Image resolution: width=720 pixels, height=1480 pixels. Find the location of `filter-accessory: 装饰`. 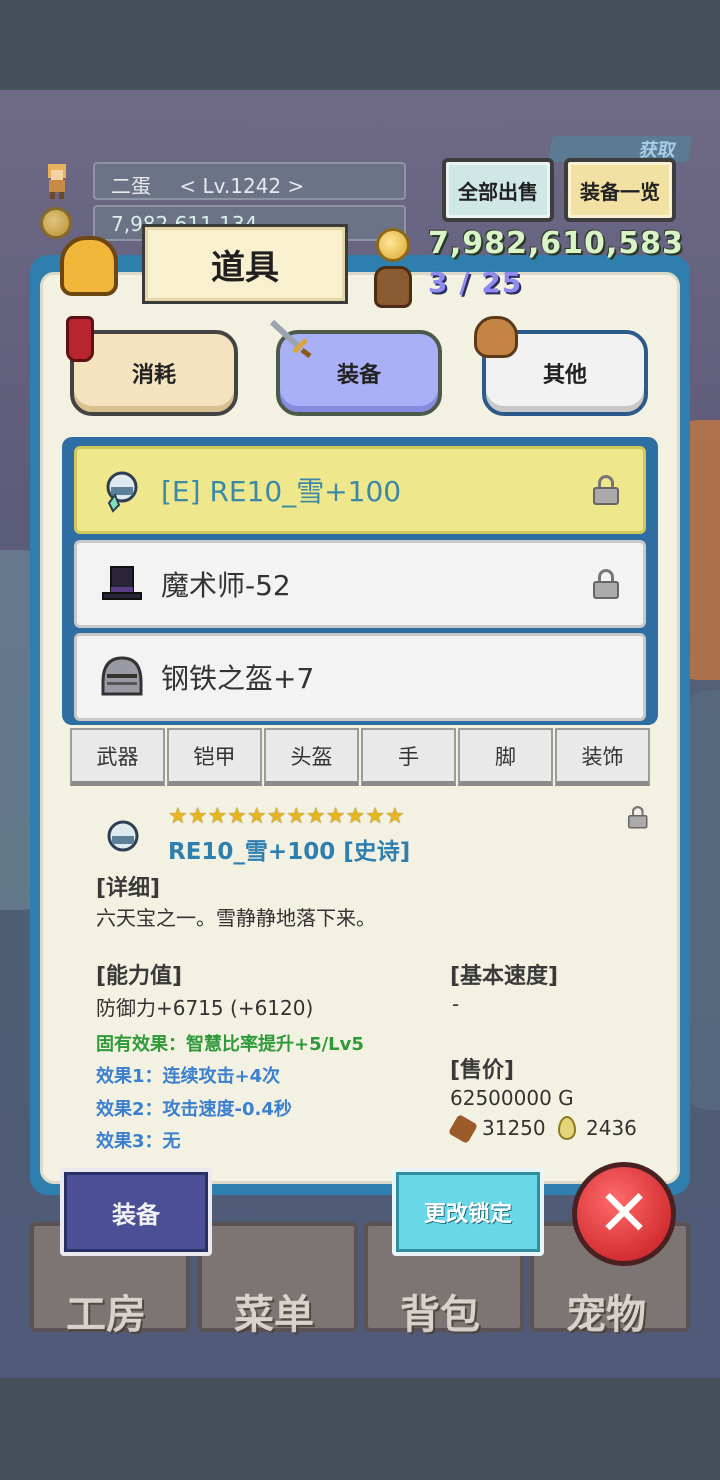

filter-accessory: 装饰 is located at coordinates (602, 757).